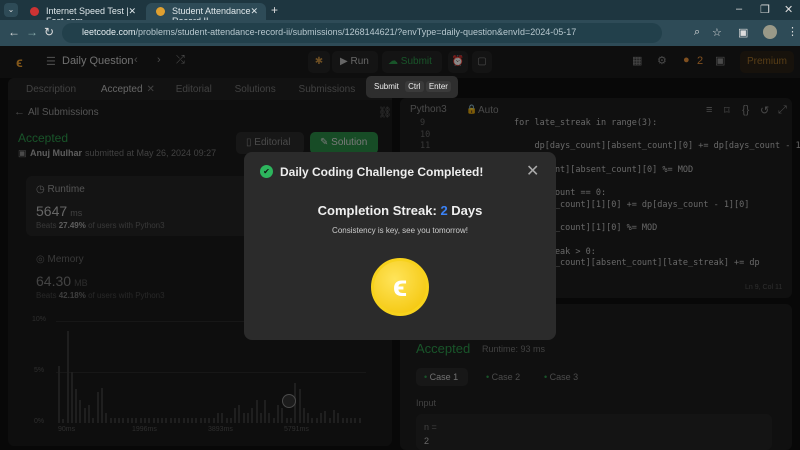 This screenshot has width=800, height=450. What do you see at coordinates (11, 10) in the screenshot?
I see `tab-list-button: ⌄` at bounding box center [11, 10].